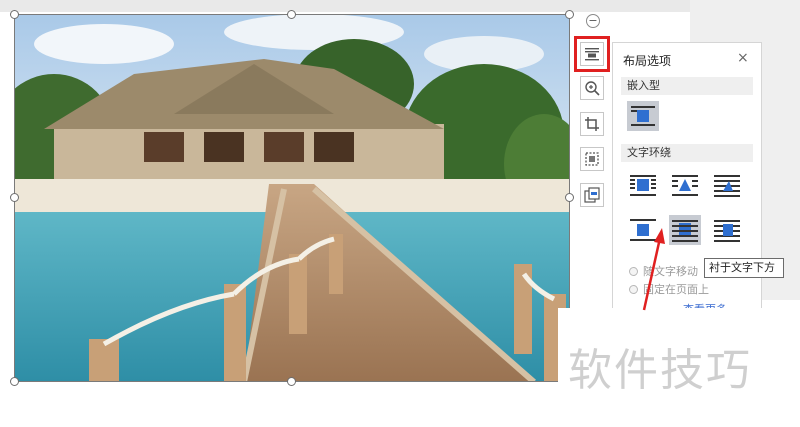  Describe the element at coordinates (660, 370) in the screenshot. I see `watermark-text: 软件技巧` at that location.